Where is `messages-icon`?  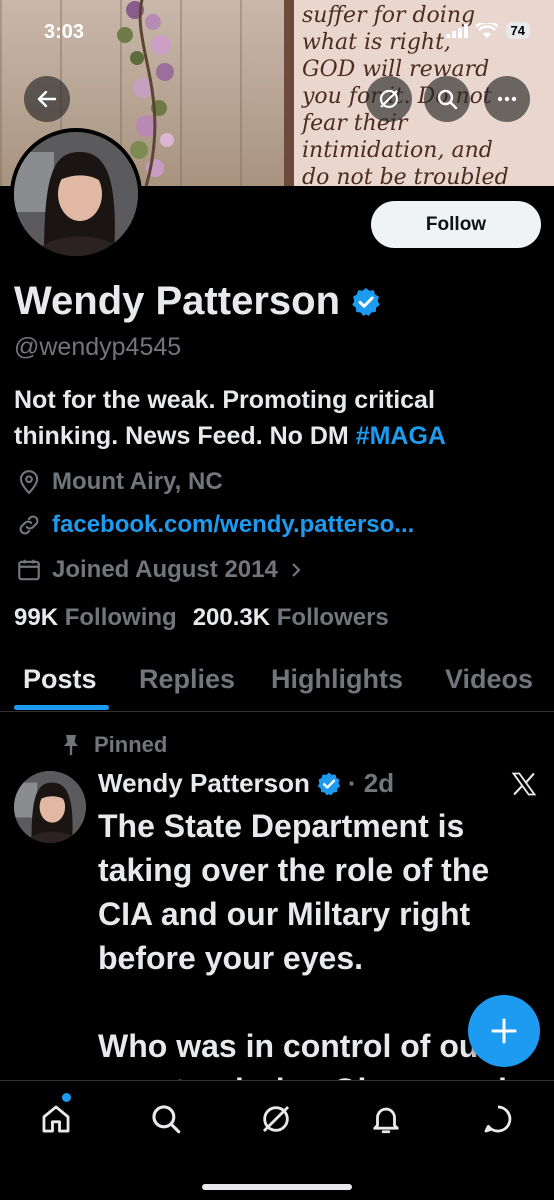 messages-icon is located at coordinates (498, 1119).